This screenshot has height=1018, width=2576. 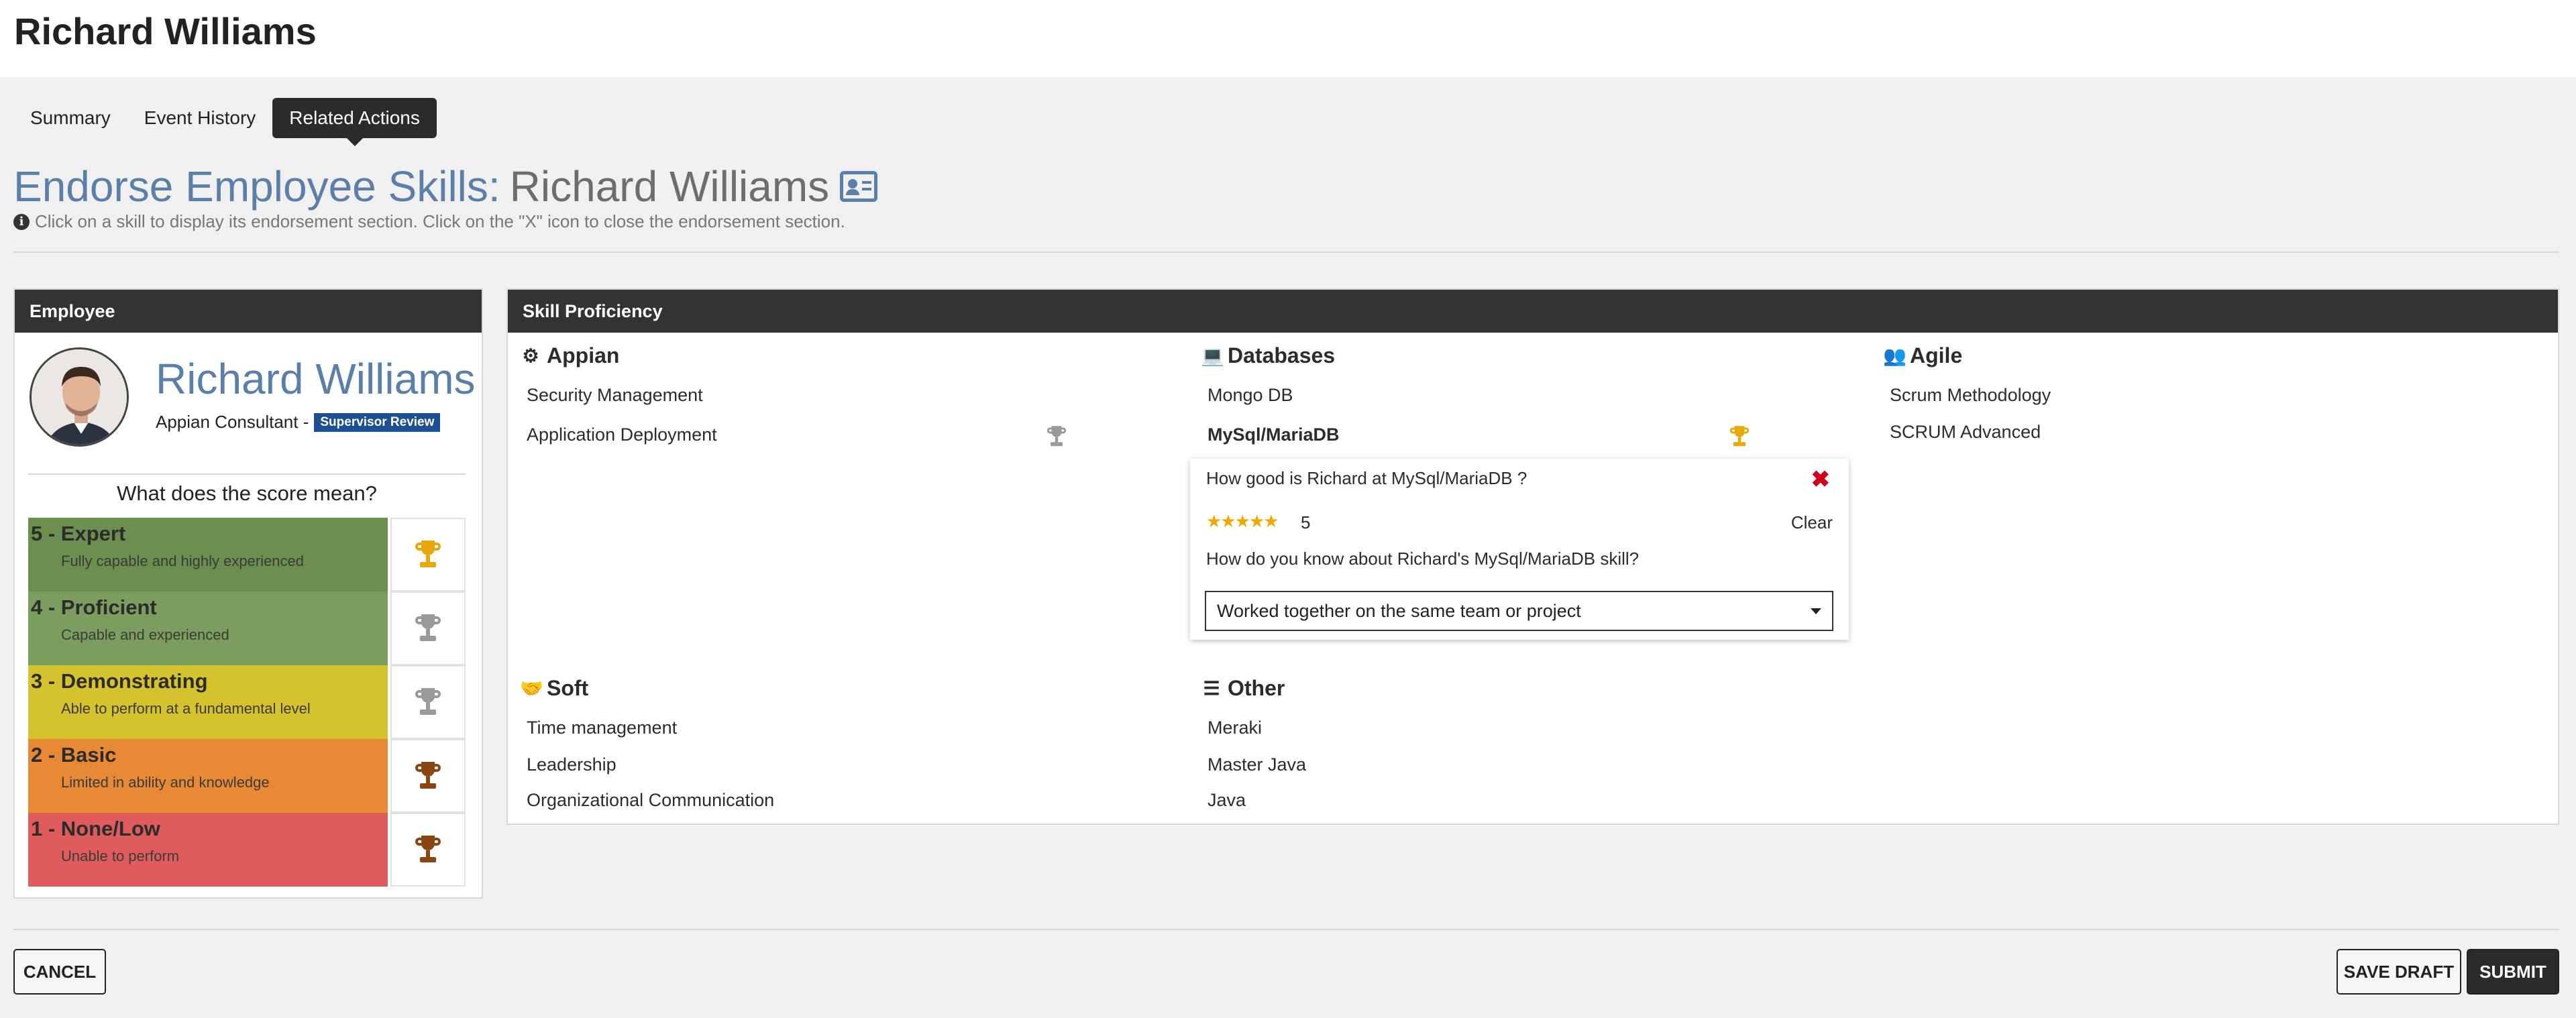 I want to click on skill-time-management: Time management, so click(x=602, y=728).